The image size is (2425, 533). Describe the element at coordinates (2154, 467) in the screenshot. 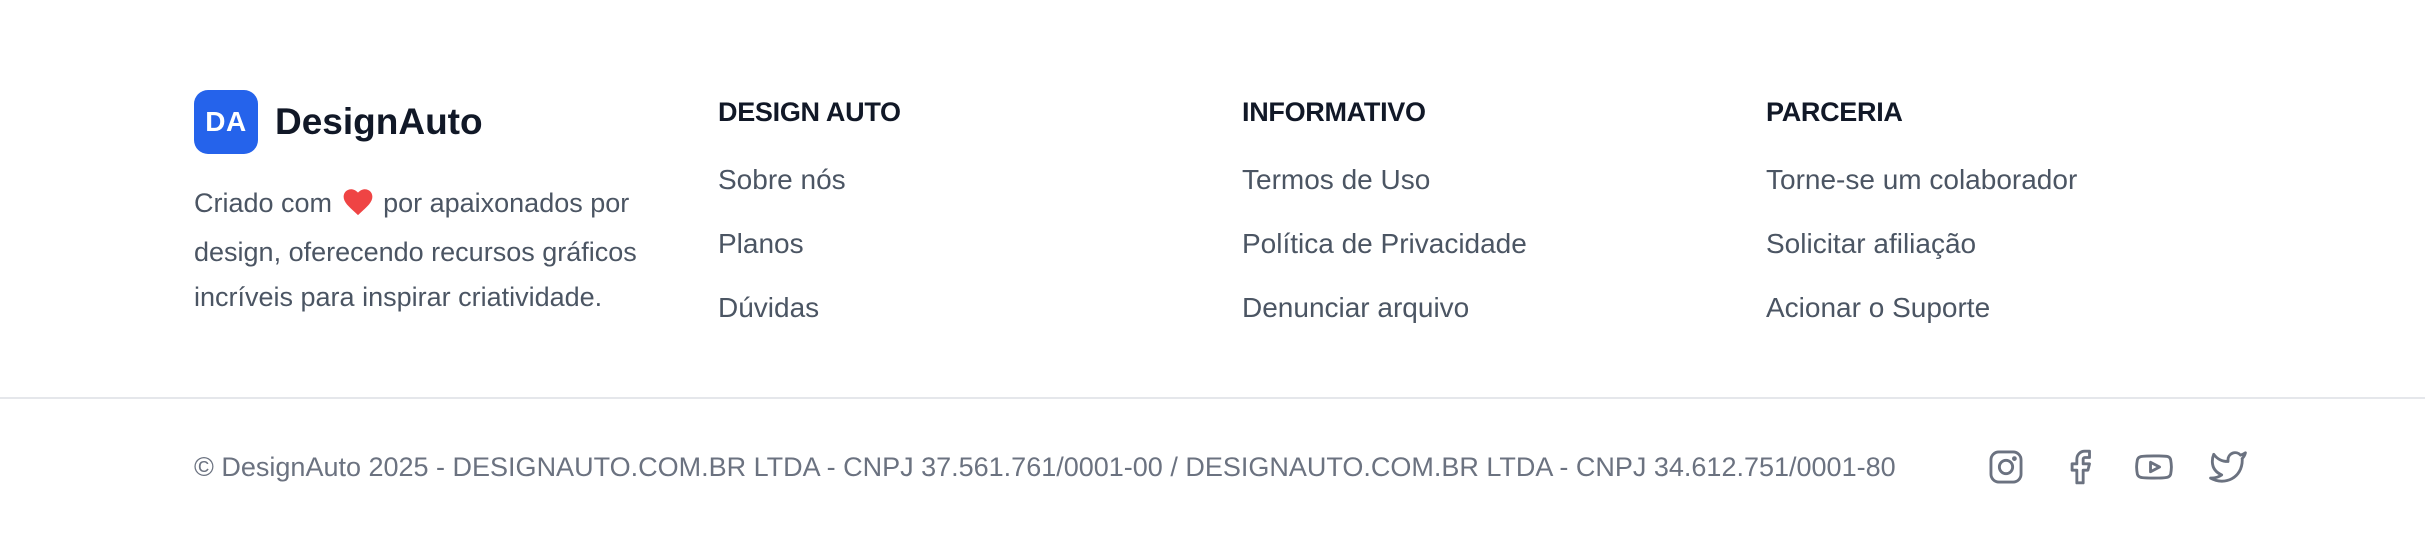

I see `youtube-icon` at that location.